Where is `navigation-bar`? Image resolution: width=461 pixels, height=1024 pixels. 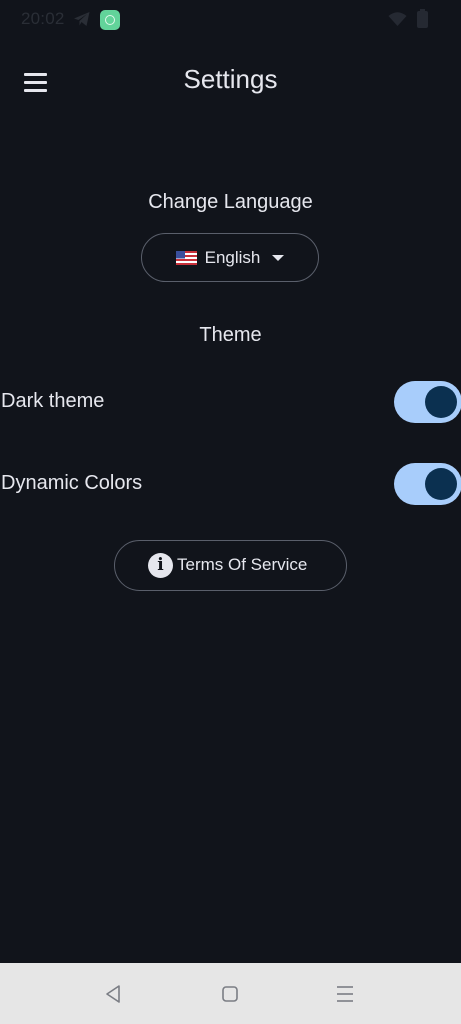
navigation-bar is located at coordinates (230, 993).